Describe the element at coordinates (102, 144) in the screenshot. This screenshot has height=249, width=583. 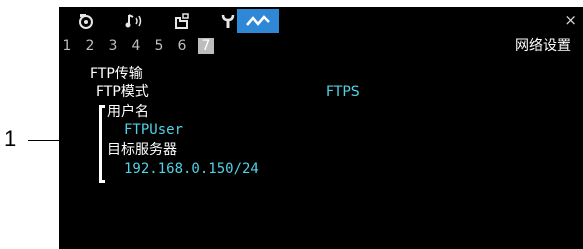
I see `callout-bracket` at that location.